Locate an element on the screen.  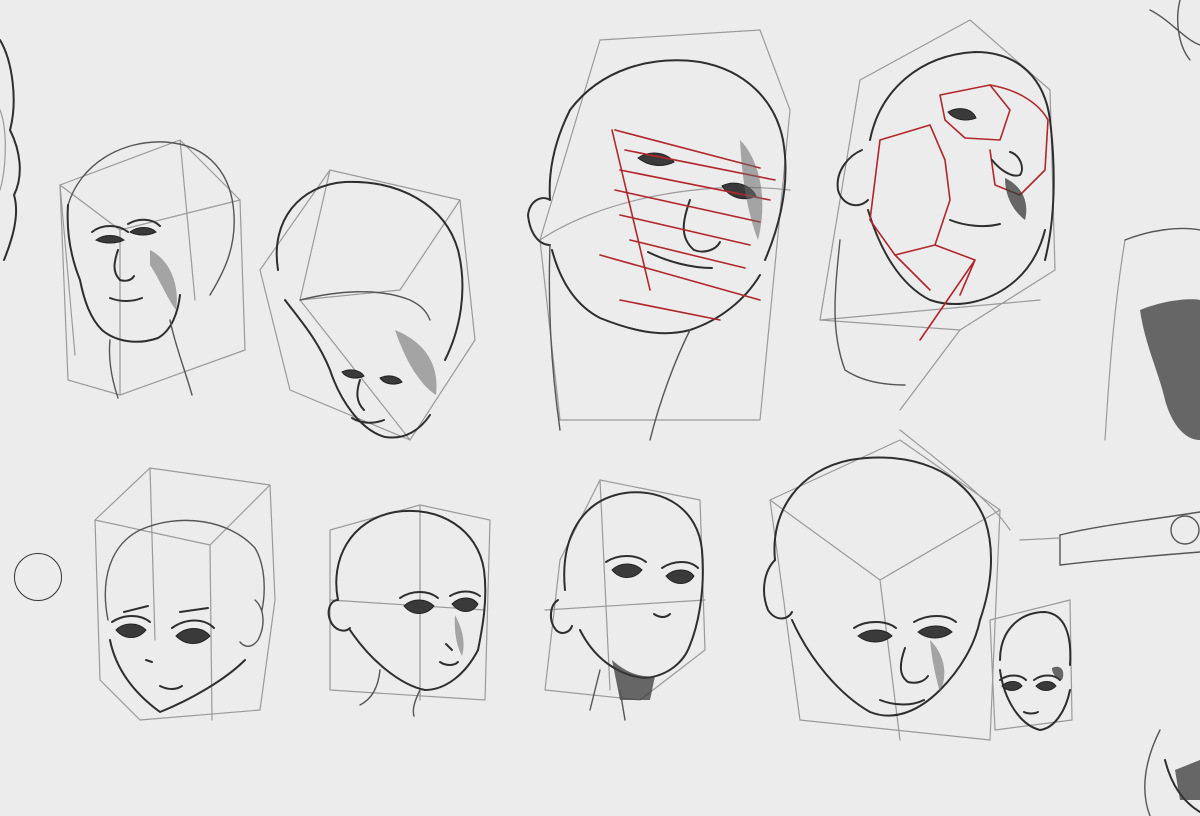
partial-head-left-edge is located at coordinates (10, 150).